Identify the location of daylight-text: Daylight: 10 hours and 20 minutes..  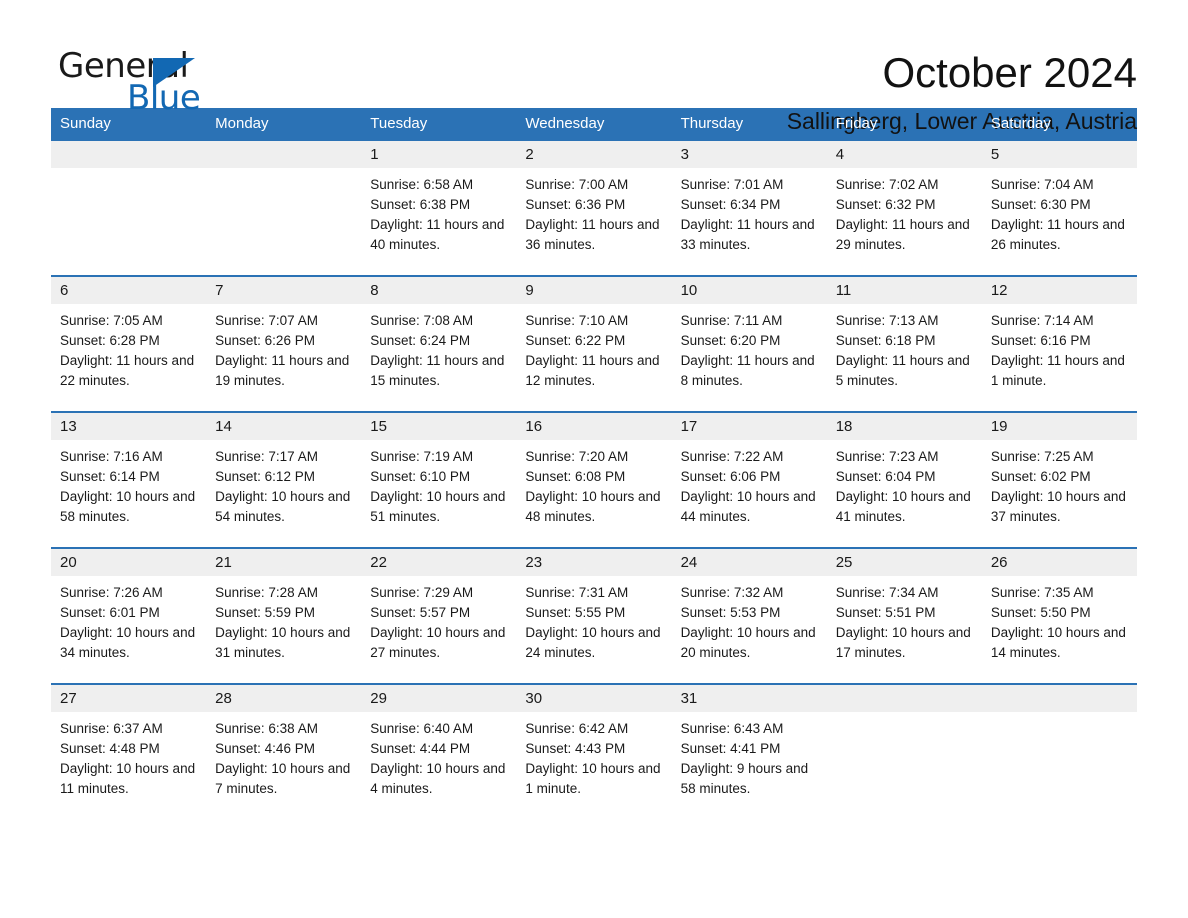
(748, 642).